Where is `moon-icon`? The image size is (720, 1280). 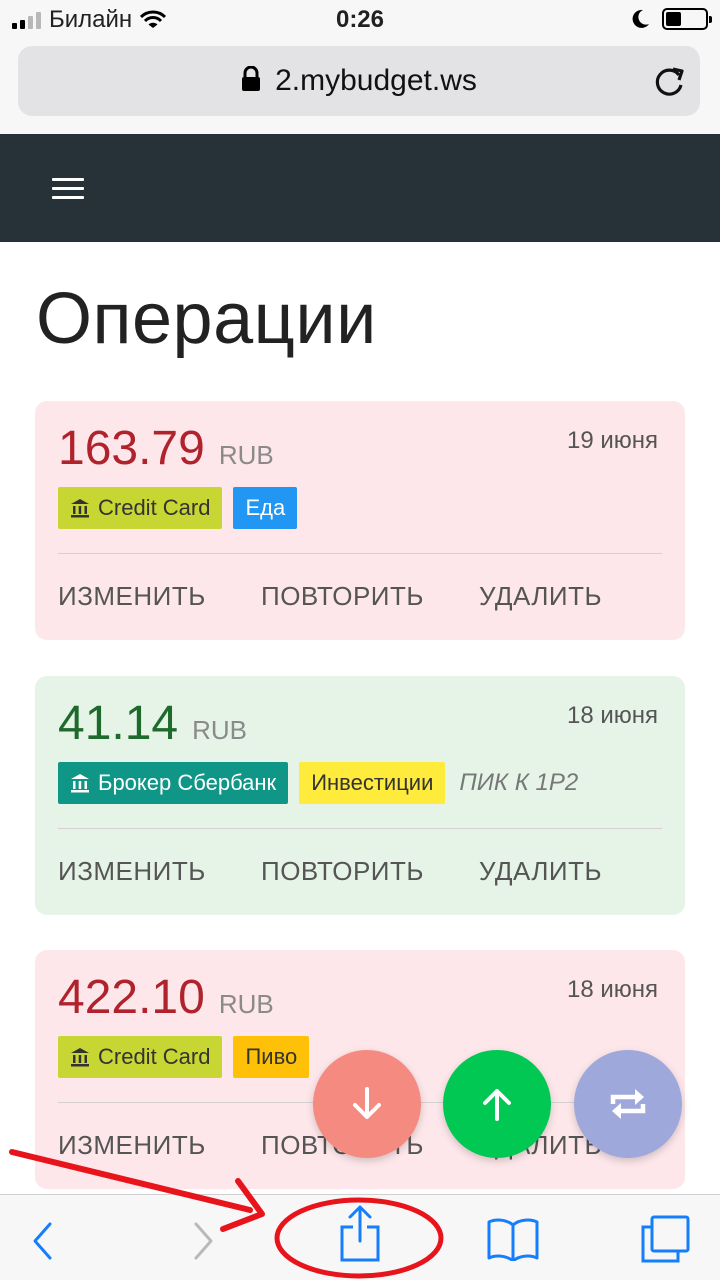
moon-icon is located at coordinates (640, 18).